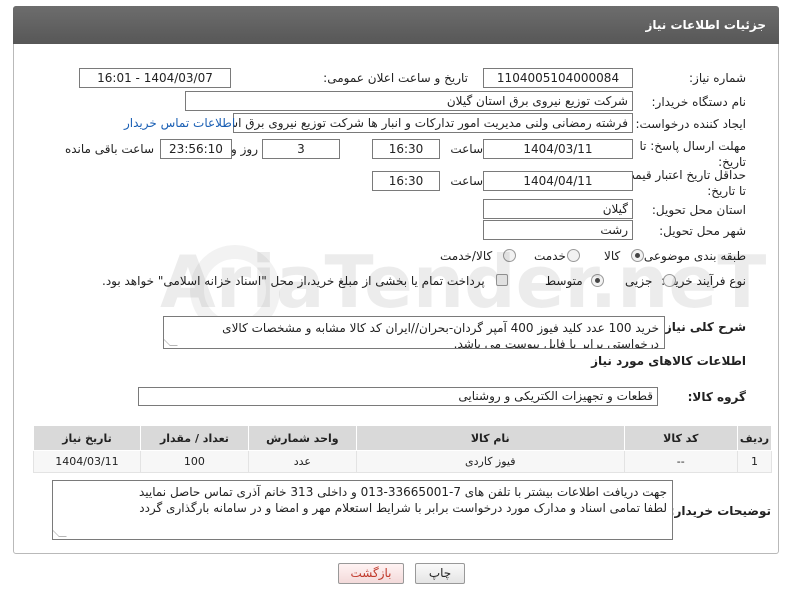  Describe the element at coordinates (398, 396) in the screenshot. I see `goods-group-field: قطعات و تجهیزات الکتریکی و روشنایی` at that location.